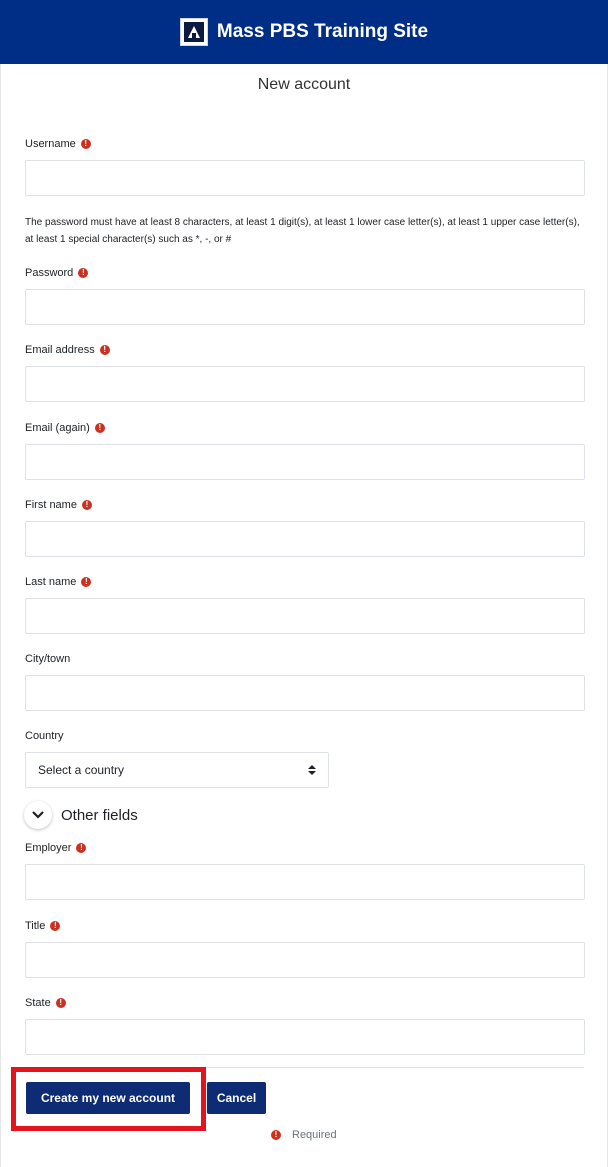  Describe the element at coordinates (305, 616) in the screenshot. I see `last-name-input` at that location.